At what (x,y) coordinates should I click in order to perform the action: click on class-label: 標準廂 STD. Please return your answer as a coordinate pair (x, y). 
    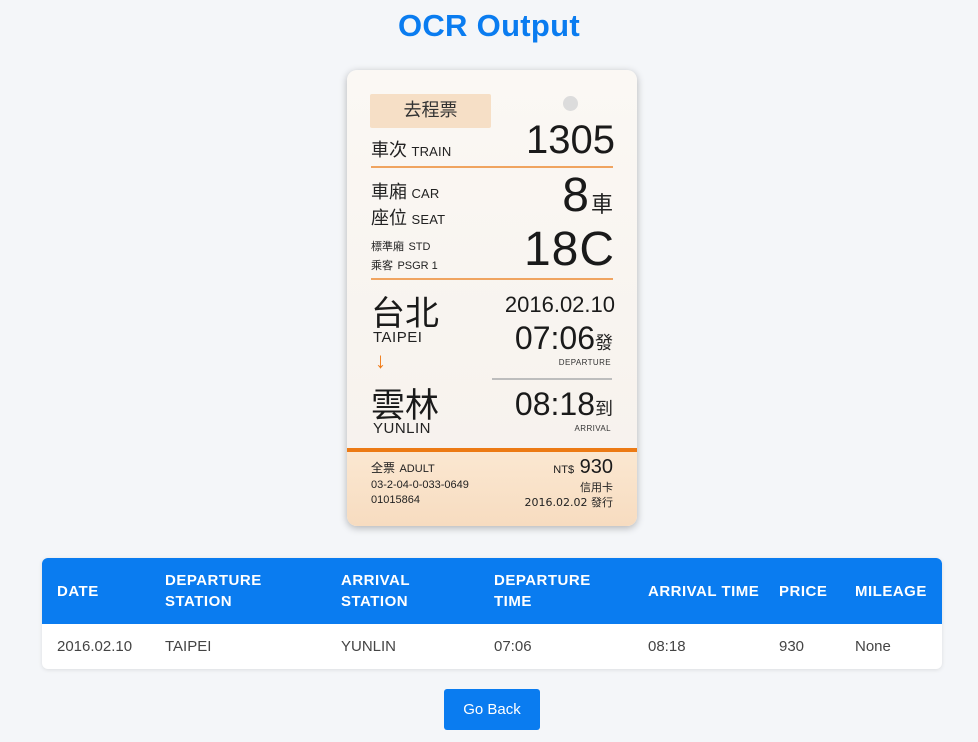
    Looking at the image, I should click on (400, 246).